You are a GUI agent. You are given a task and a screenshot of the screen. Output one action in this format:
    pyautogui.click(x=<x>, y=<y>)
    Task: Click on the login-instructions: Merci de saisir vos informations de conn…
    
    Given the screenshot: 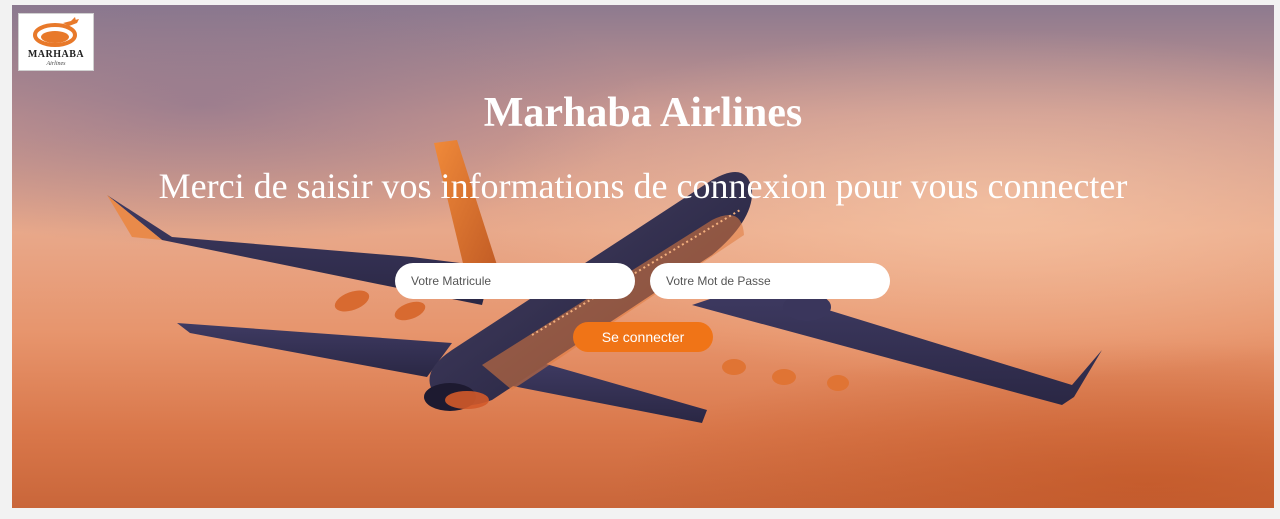 What is the action you would take?
    pyautogui.click(x=643, y=186)
    